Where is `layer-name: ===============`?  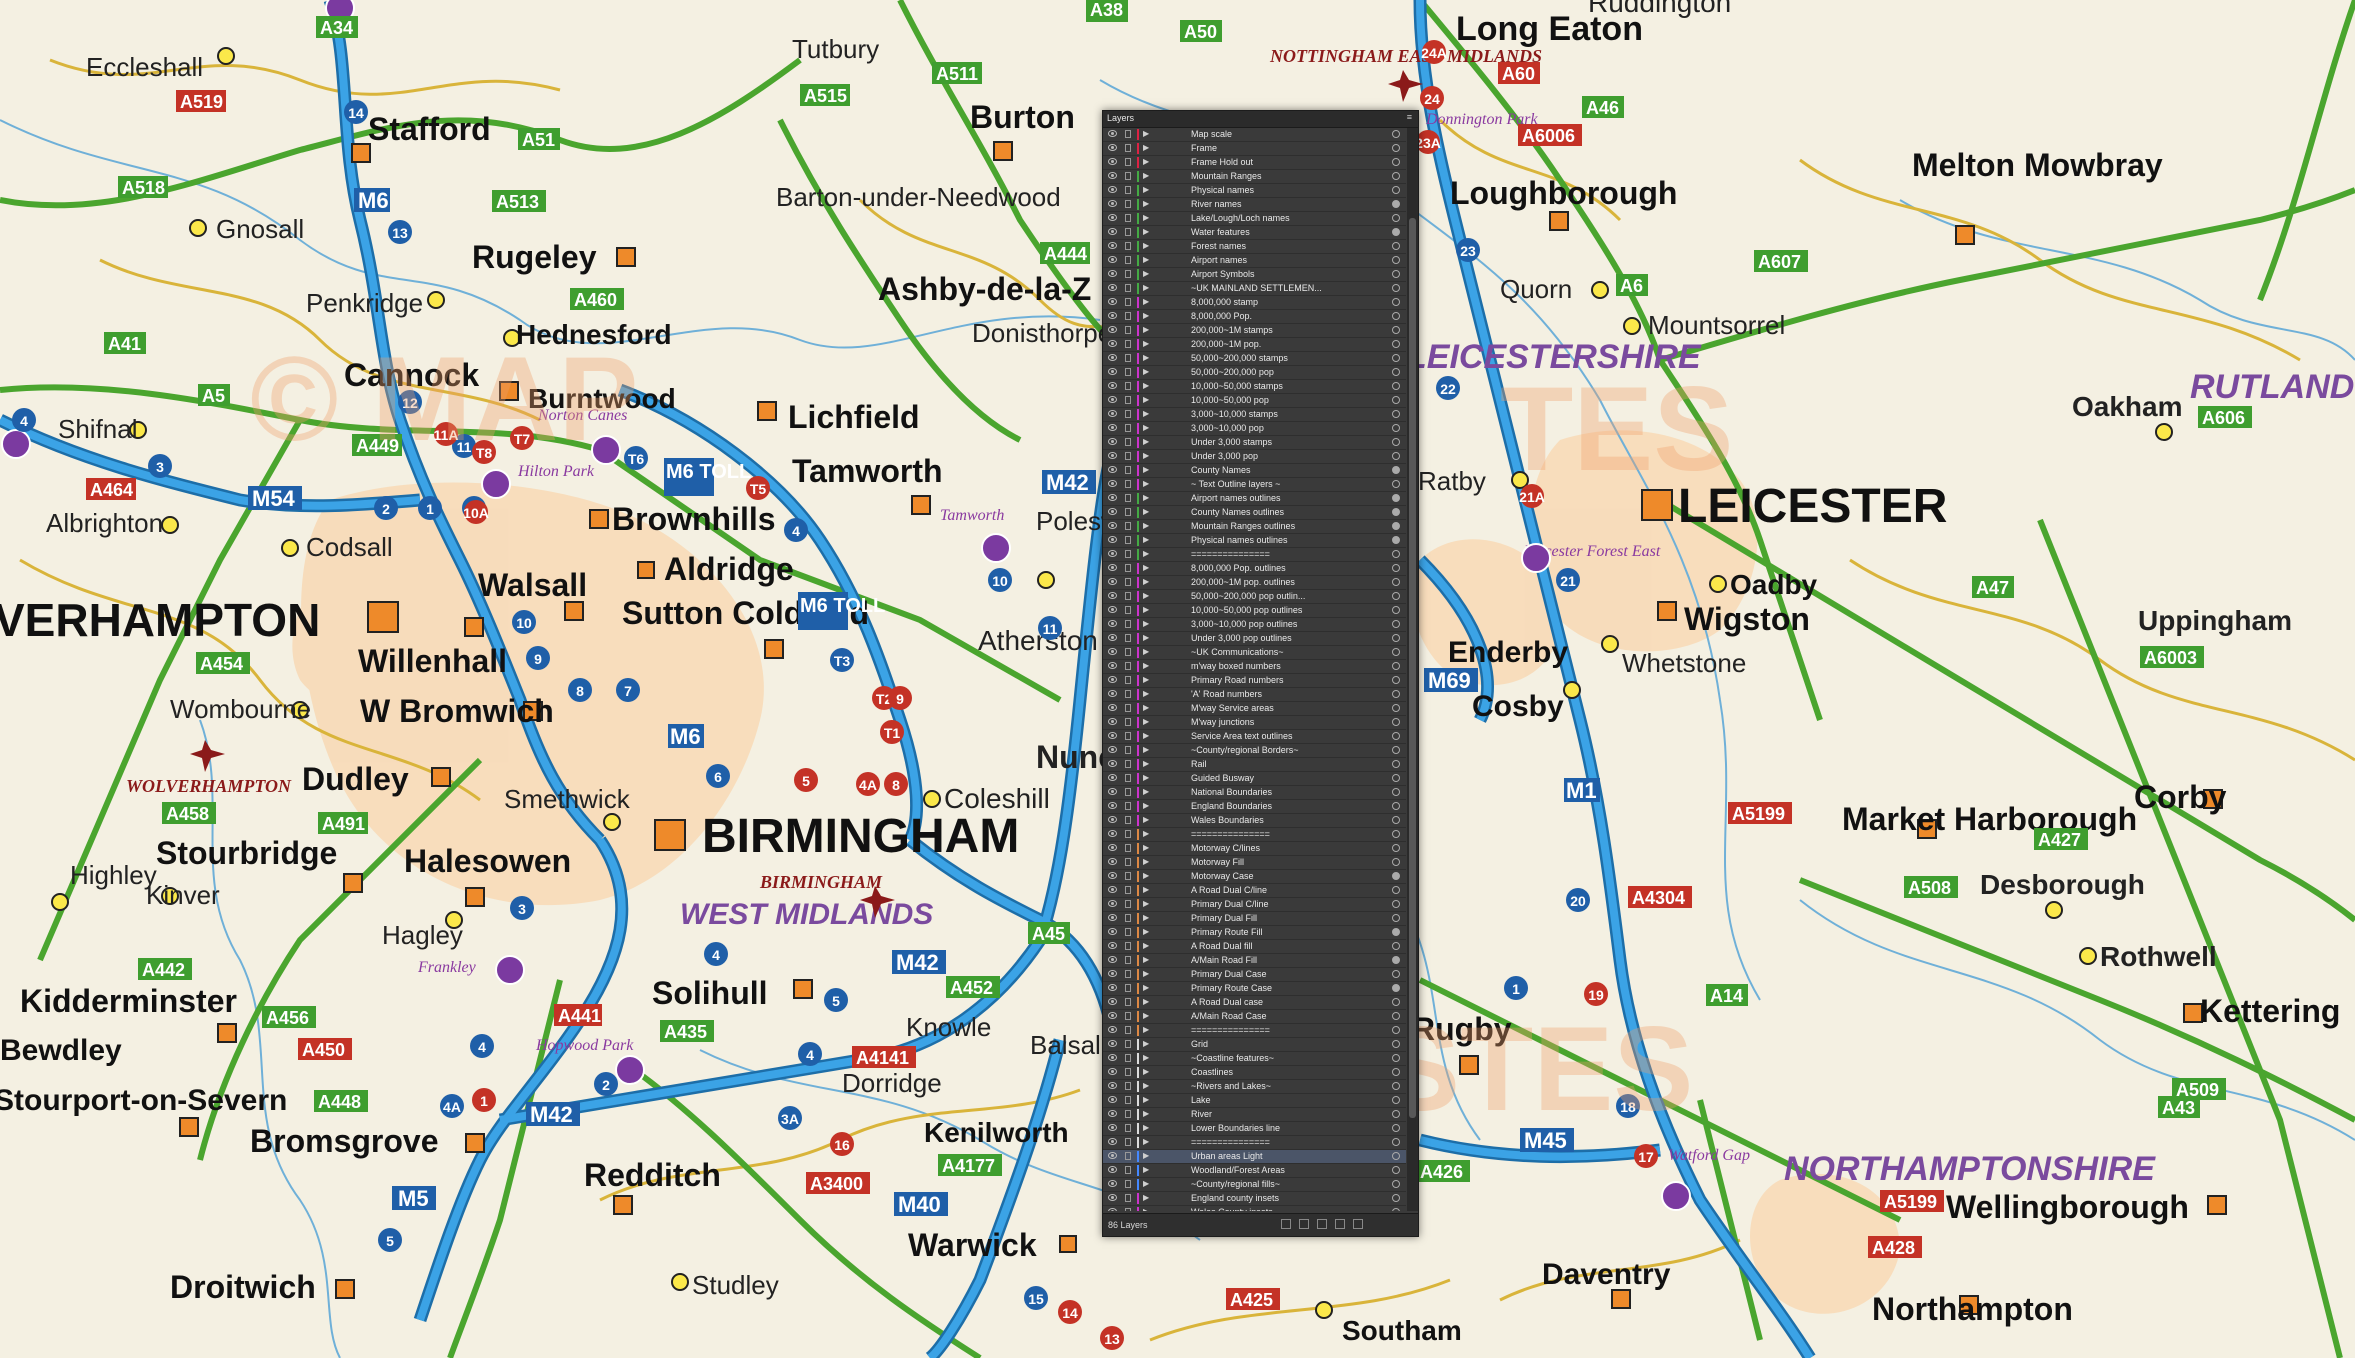 layer-name: =============== is located at coordinates (1230, 554).